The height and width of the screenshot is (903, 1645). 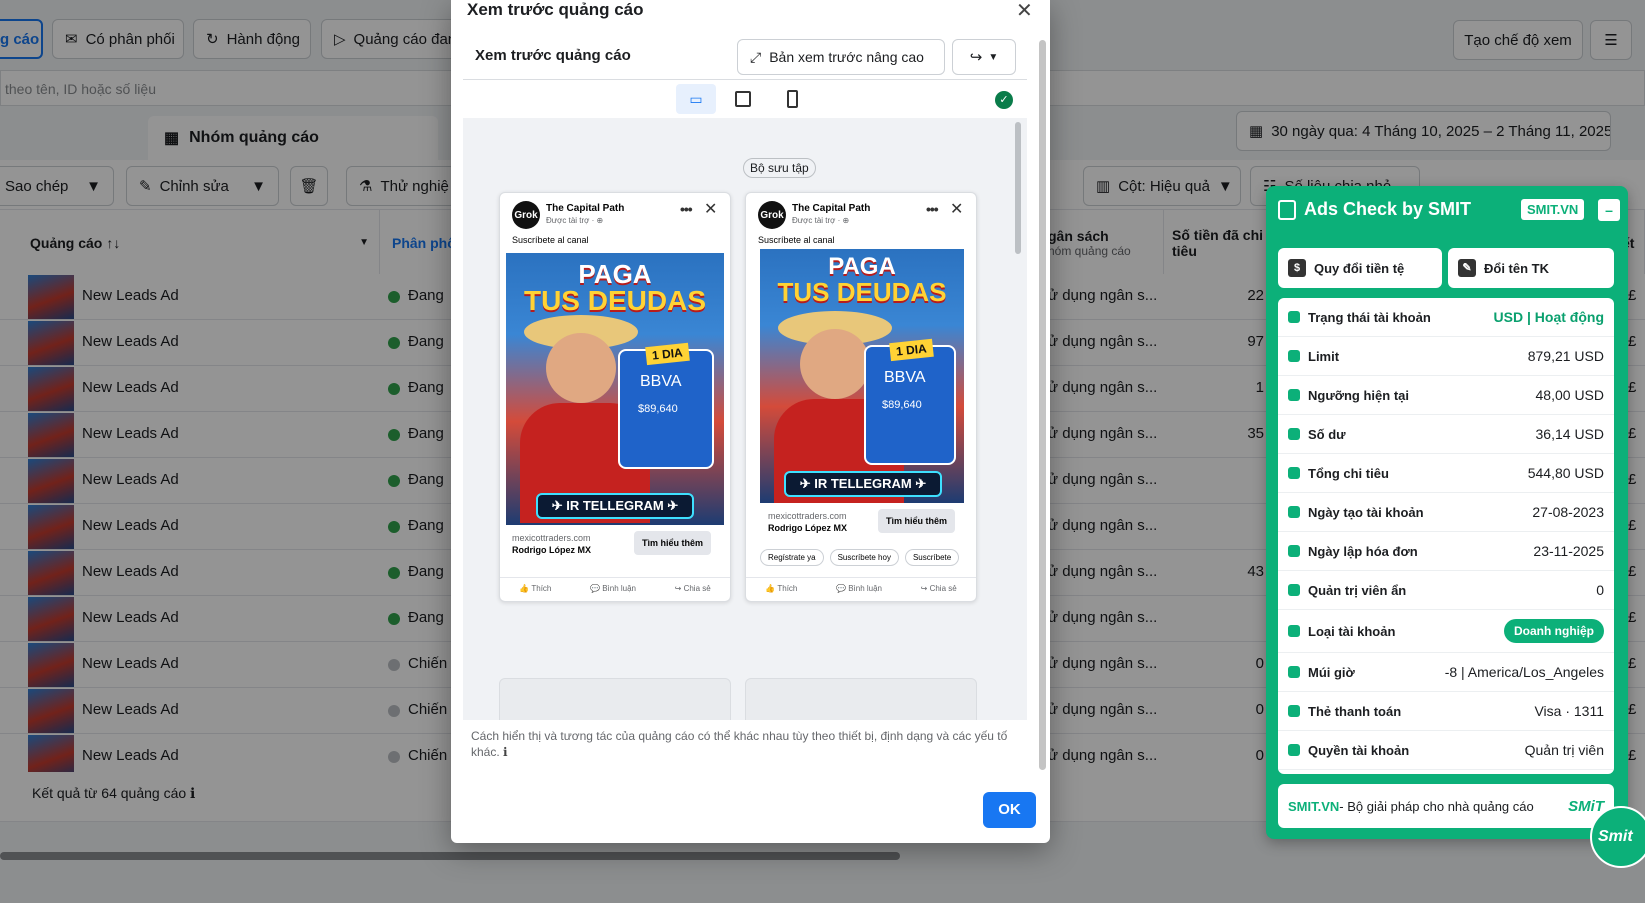 What do you see at coordinates (1297, 268) in the screenshot?
I see `currency-icon: $` at bounding box center [1297, 268].